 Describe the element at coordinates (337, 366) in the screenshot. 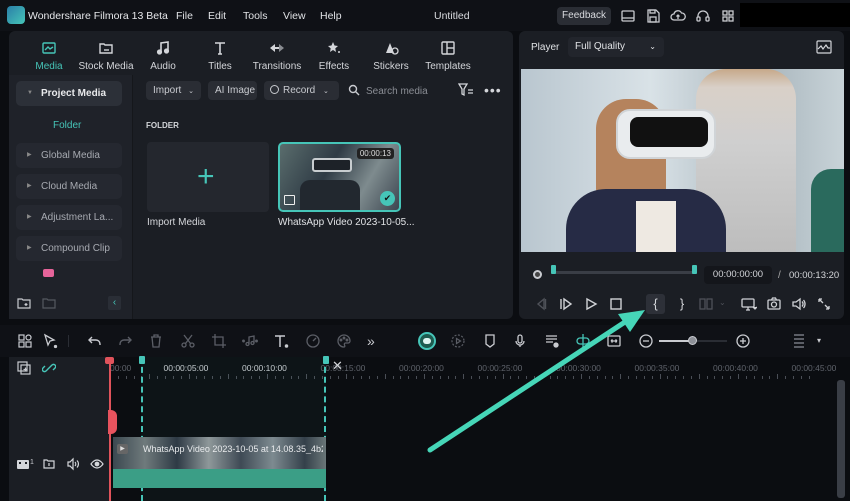

I see `clear-range-close-icon: ✕` at that location.